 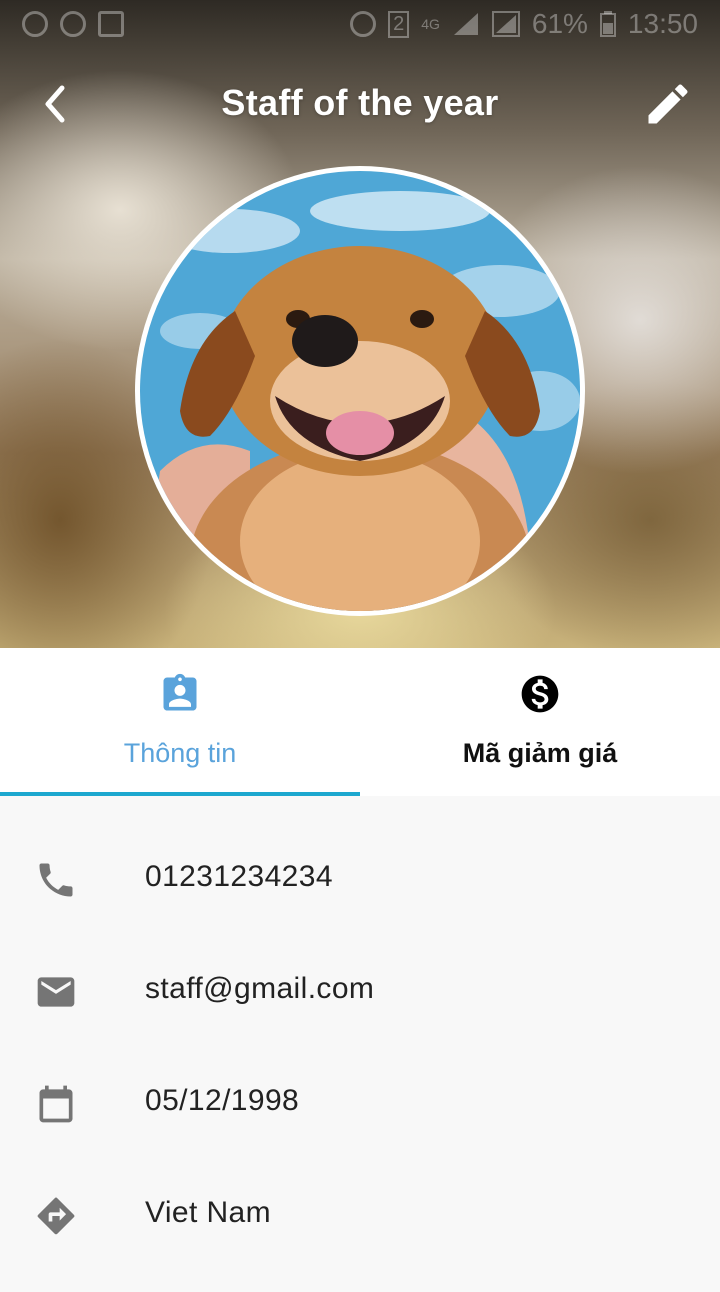 I want to click on directions-icon, so click(x=56, y=1216).